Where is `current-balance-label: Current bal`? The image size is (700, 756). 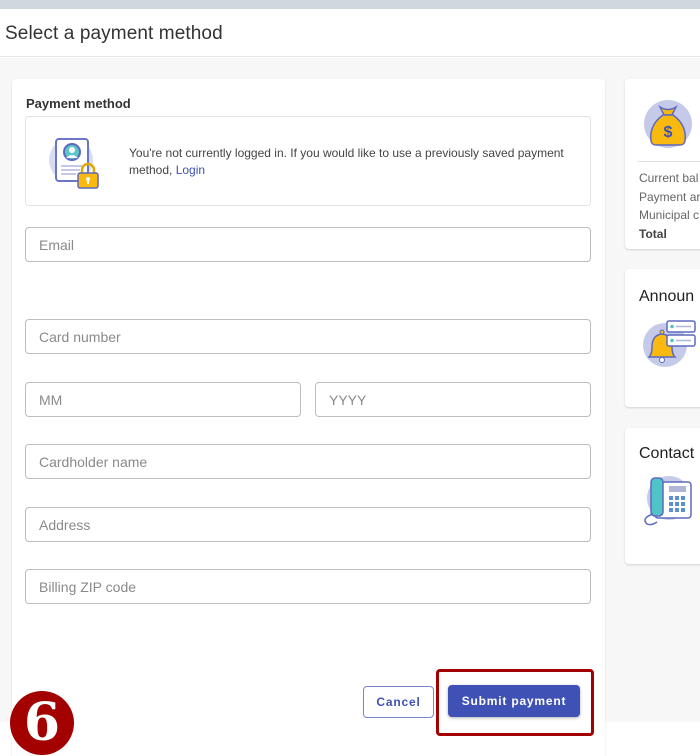 current-balance-label: Current bal is located at coordinates (669, 178).